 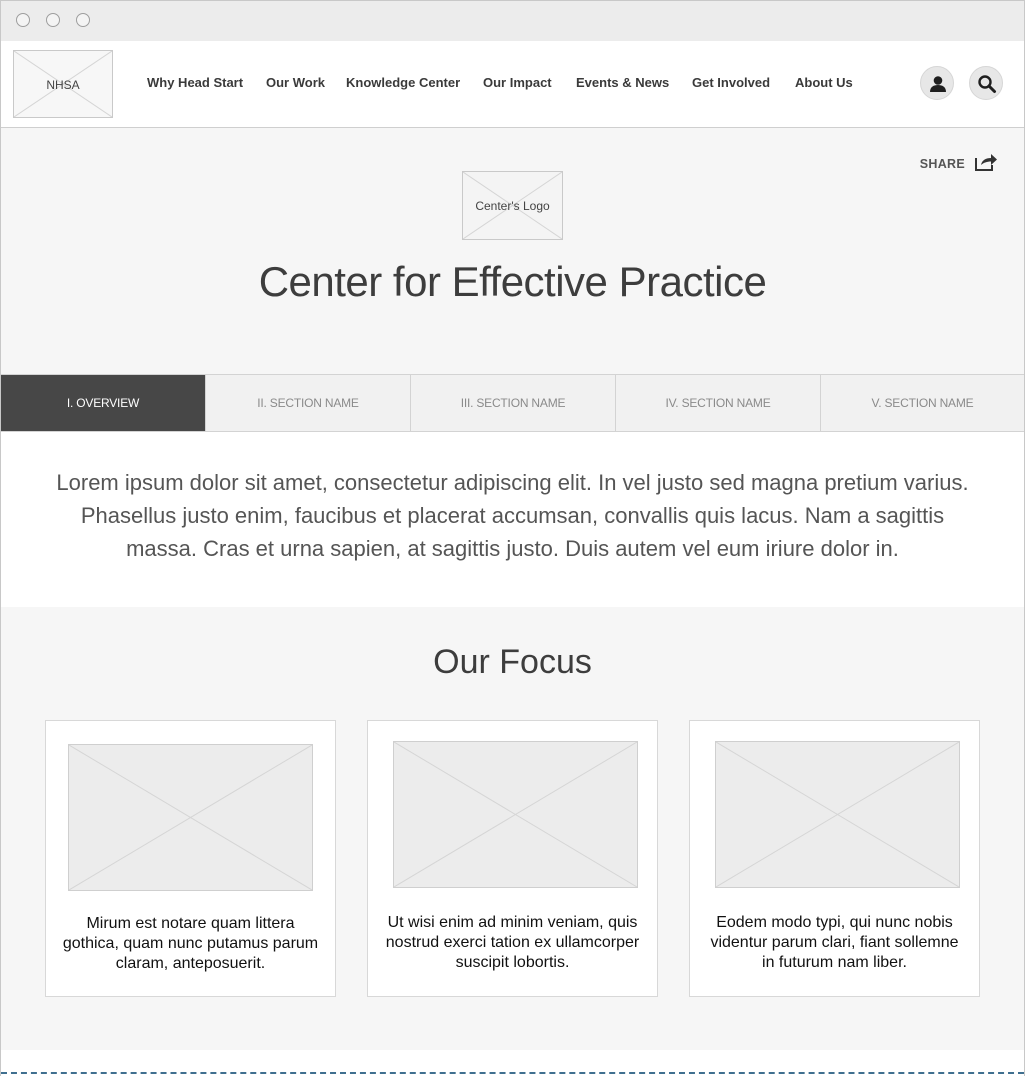 I want to click on search-button, so click(x=986, y=83).